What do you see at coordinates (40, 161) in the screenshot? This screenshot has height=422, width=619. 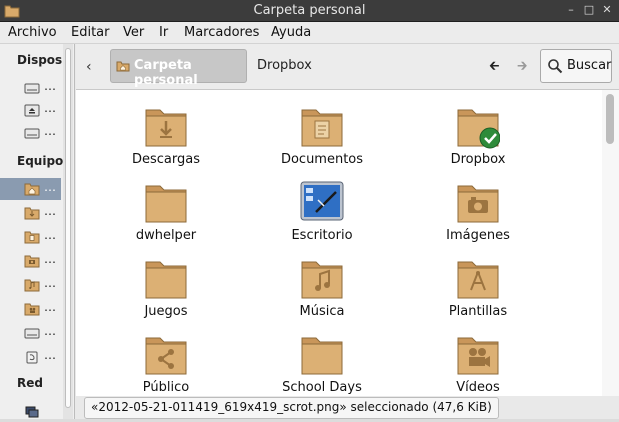 I see `sidebar-heading-computer: Equipo` at bounding box center [40, 161].